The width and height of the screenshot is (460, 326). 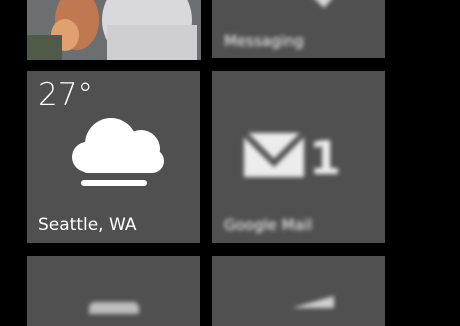 What do you see at coordinates (264, 41) in the screenshot?
I see `messaging-label: Messaging` at bounding box center [264, 41].